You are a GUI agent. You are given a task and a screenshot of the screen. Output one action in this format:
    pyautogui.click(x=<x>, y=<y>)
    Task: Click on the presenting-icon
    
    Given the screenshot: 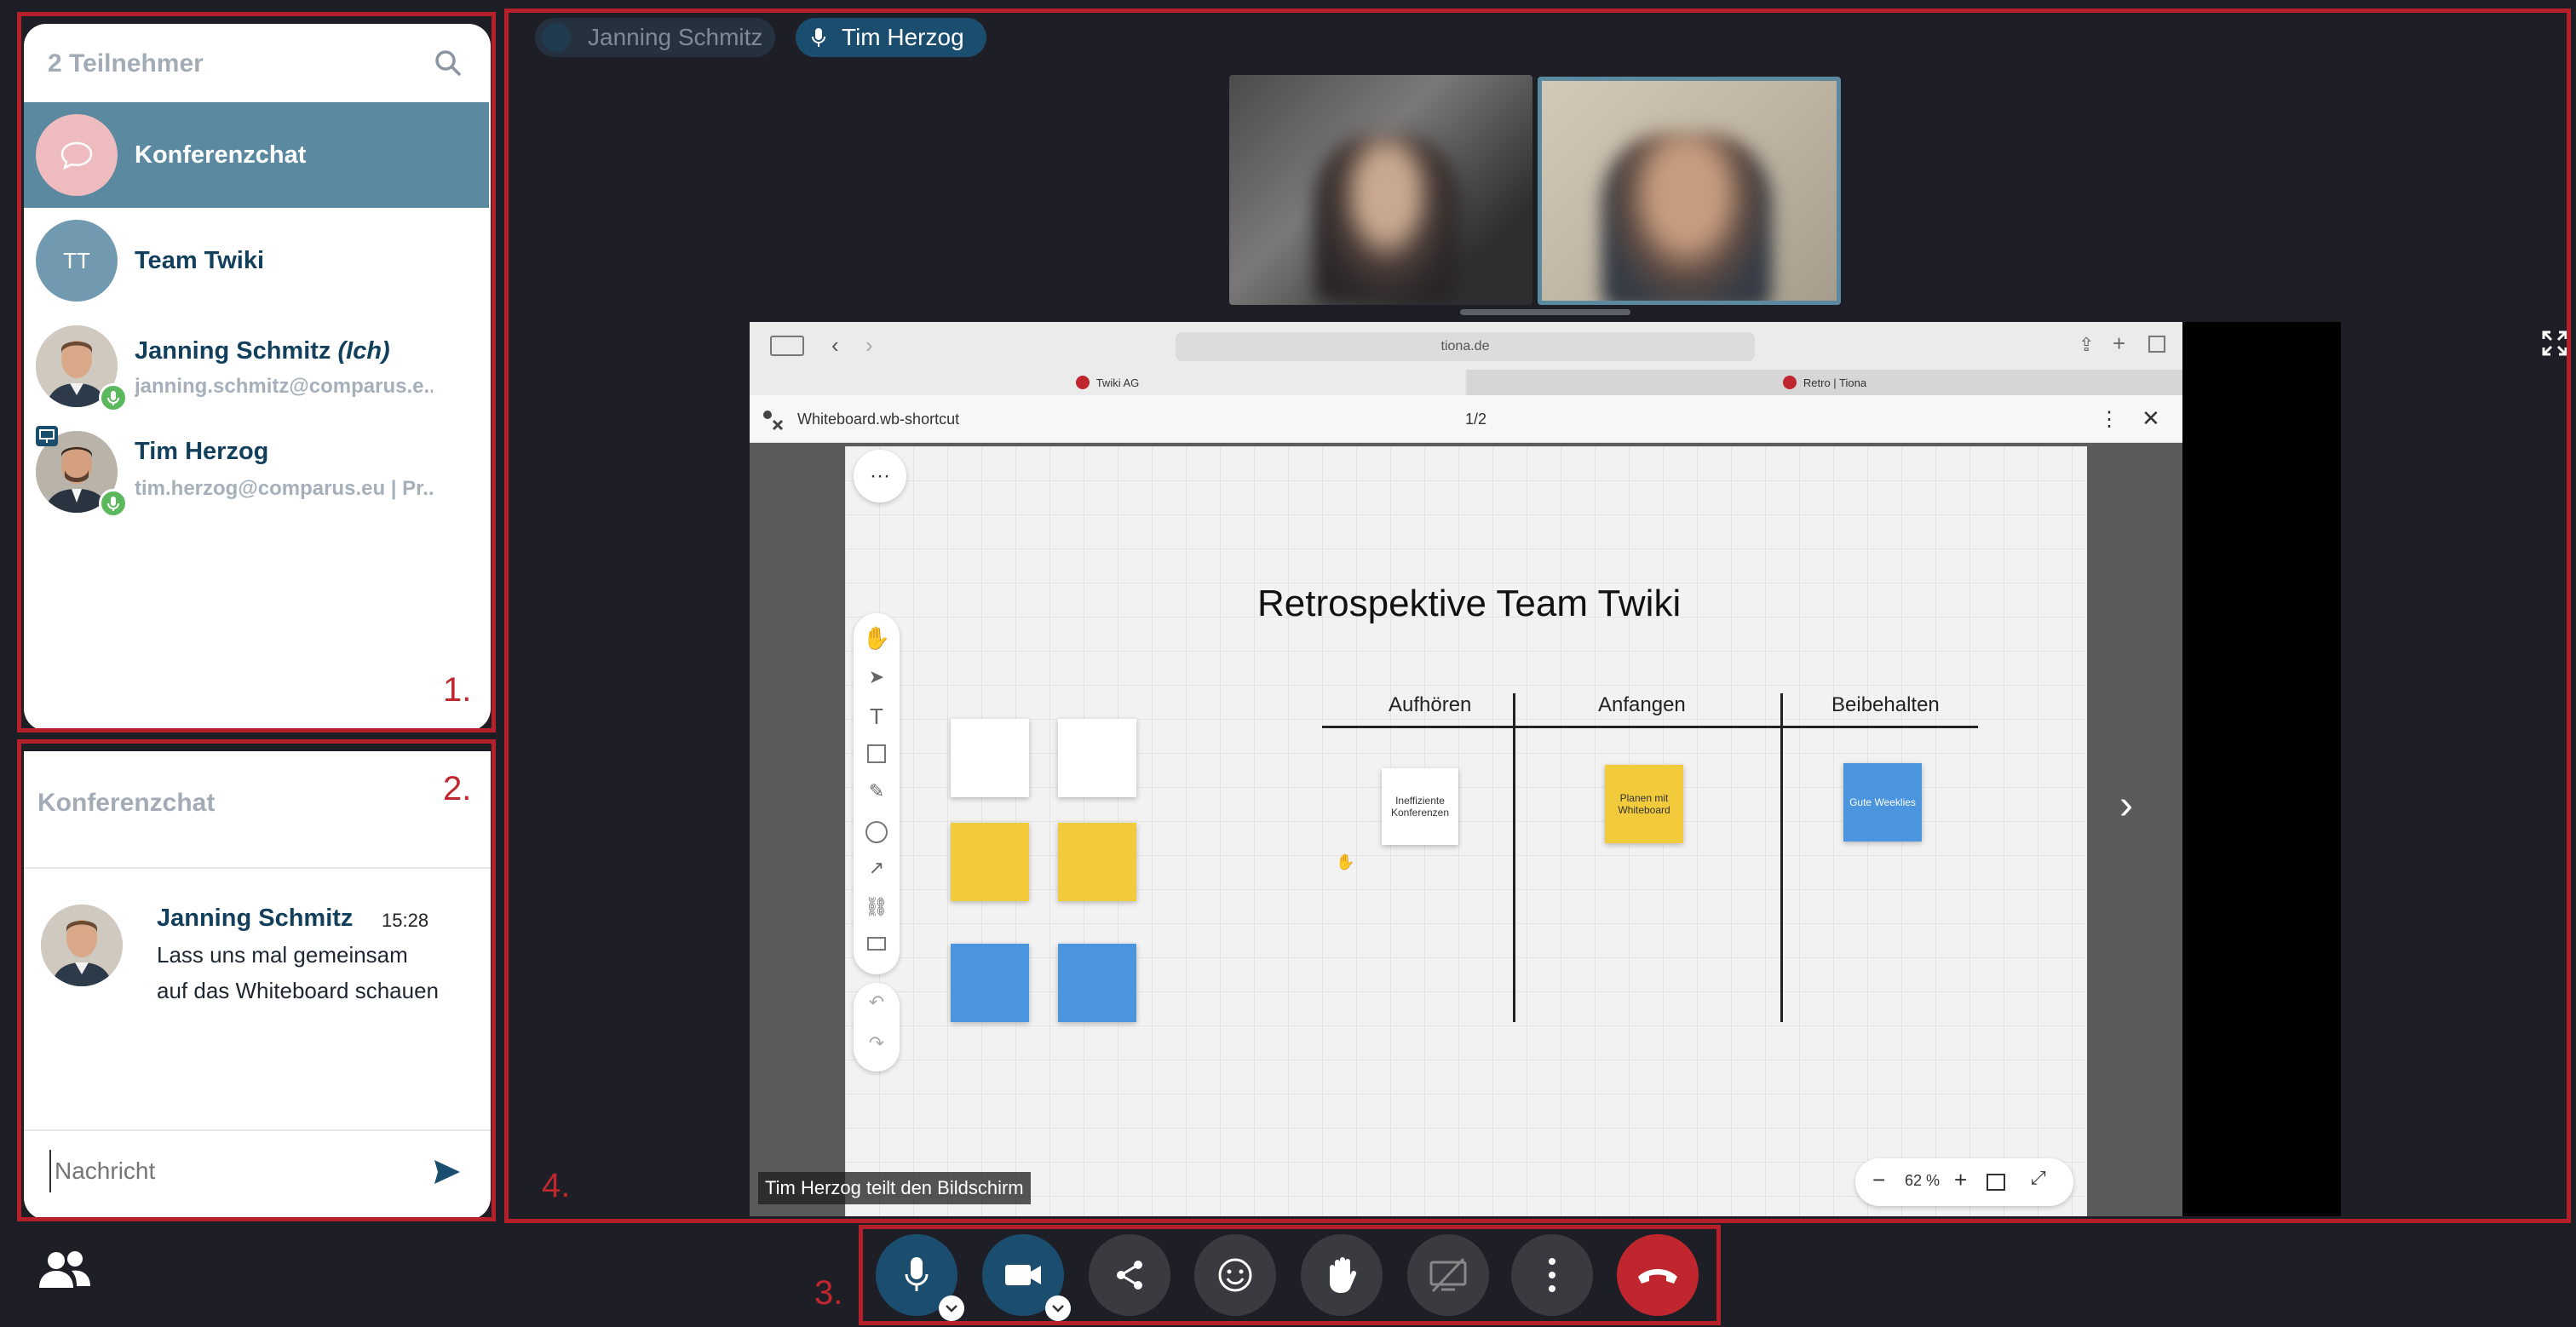 What is the action you would take?
    pyautogui.click(x=47, y=436)
    